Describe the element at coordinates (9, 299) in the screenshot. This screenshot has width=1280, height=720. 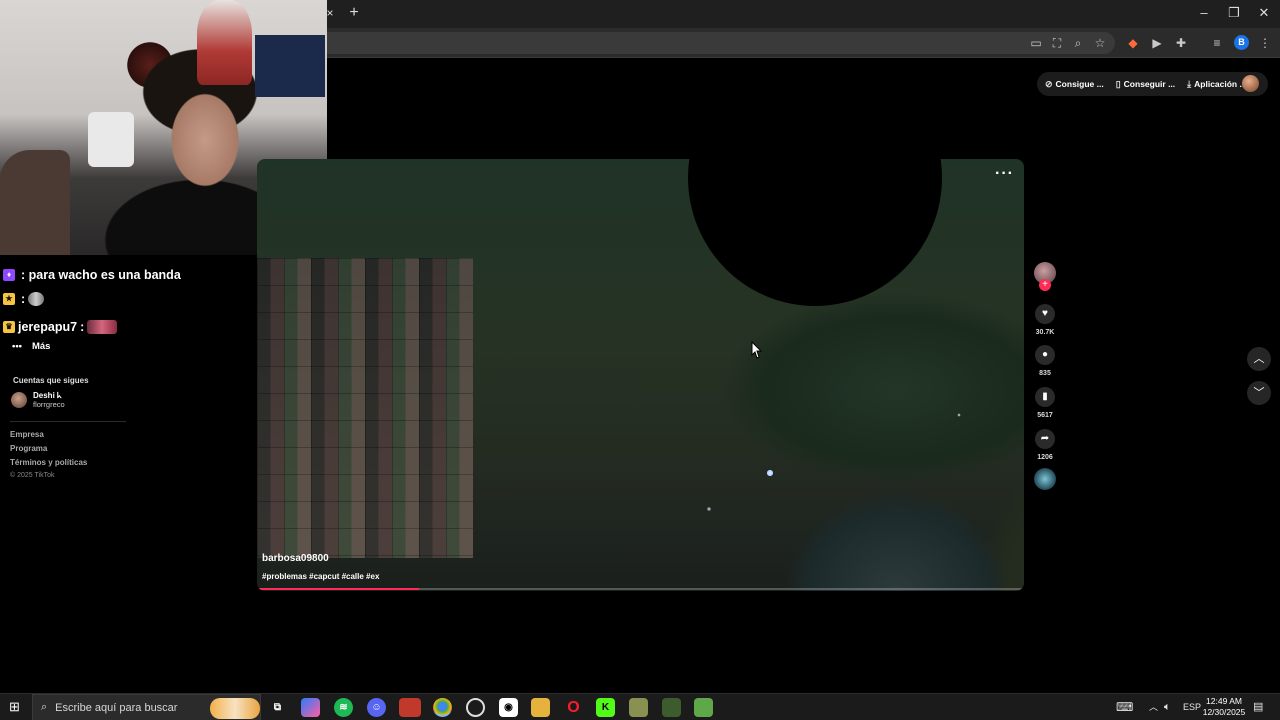
I see `chat-badge-icon: ★` at that location.